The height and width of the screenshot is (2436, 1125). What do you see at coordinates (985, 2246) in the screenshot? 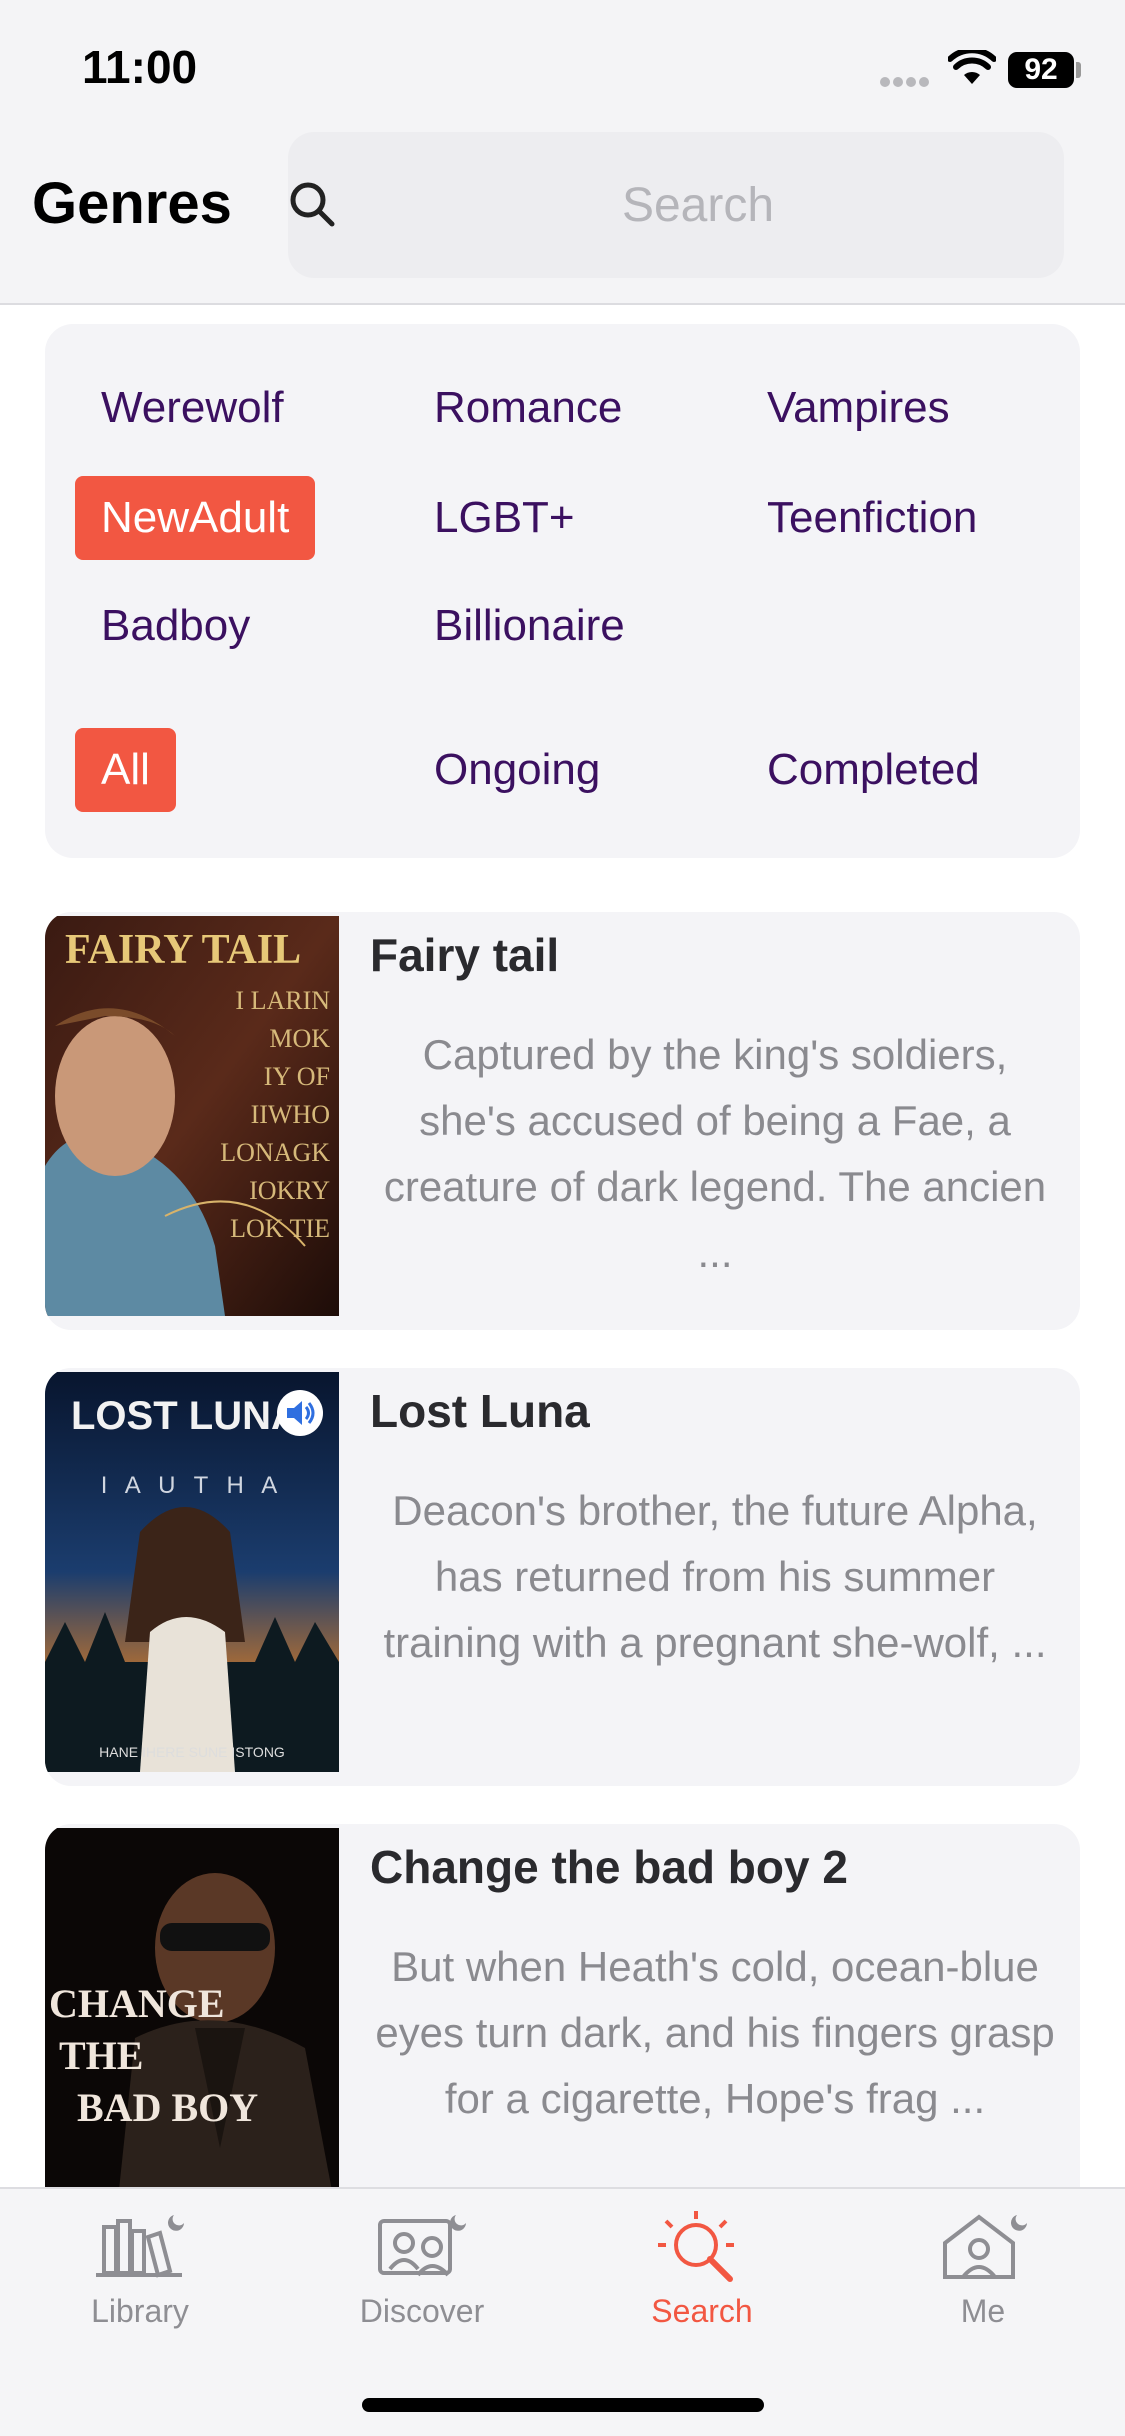
I see `me-icon` at bounding box center [985, 2246].